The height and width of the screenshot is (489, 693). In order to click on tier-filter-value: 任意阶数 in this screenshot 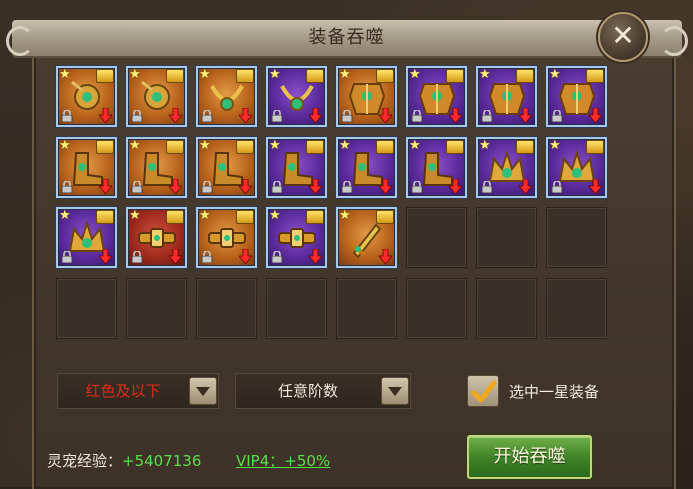, I will do `click(307, 391)`.